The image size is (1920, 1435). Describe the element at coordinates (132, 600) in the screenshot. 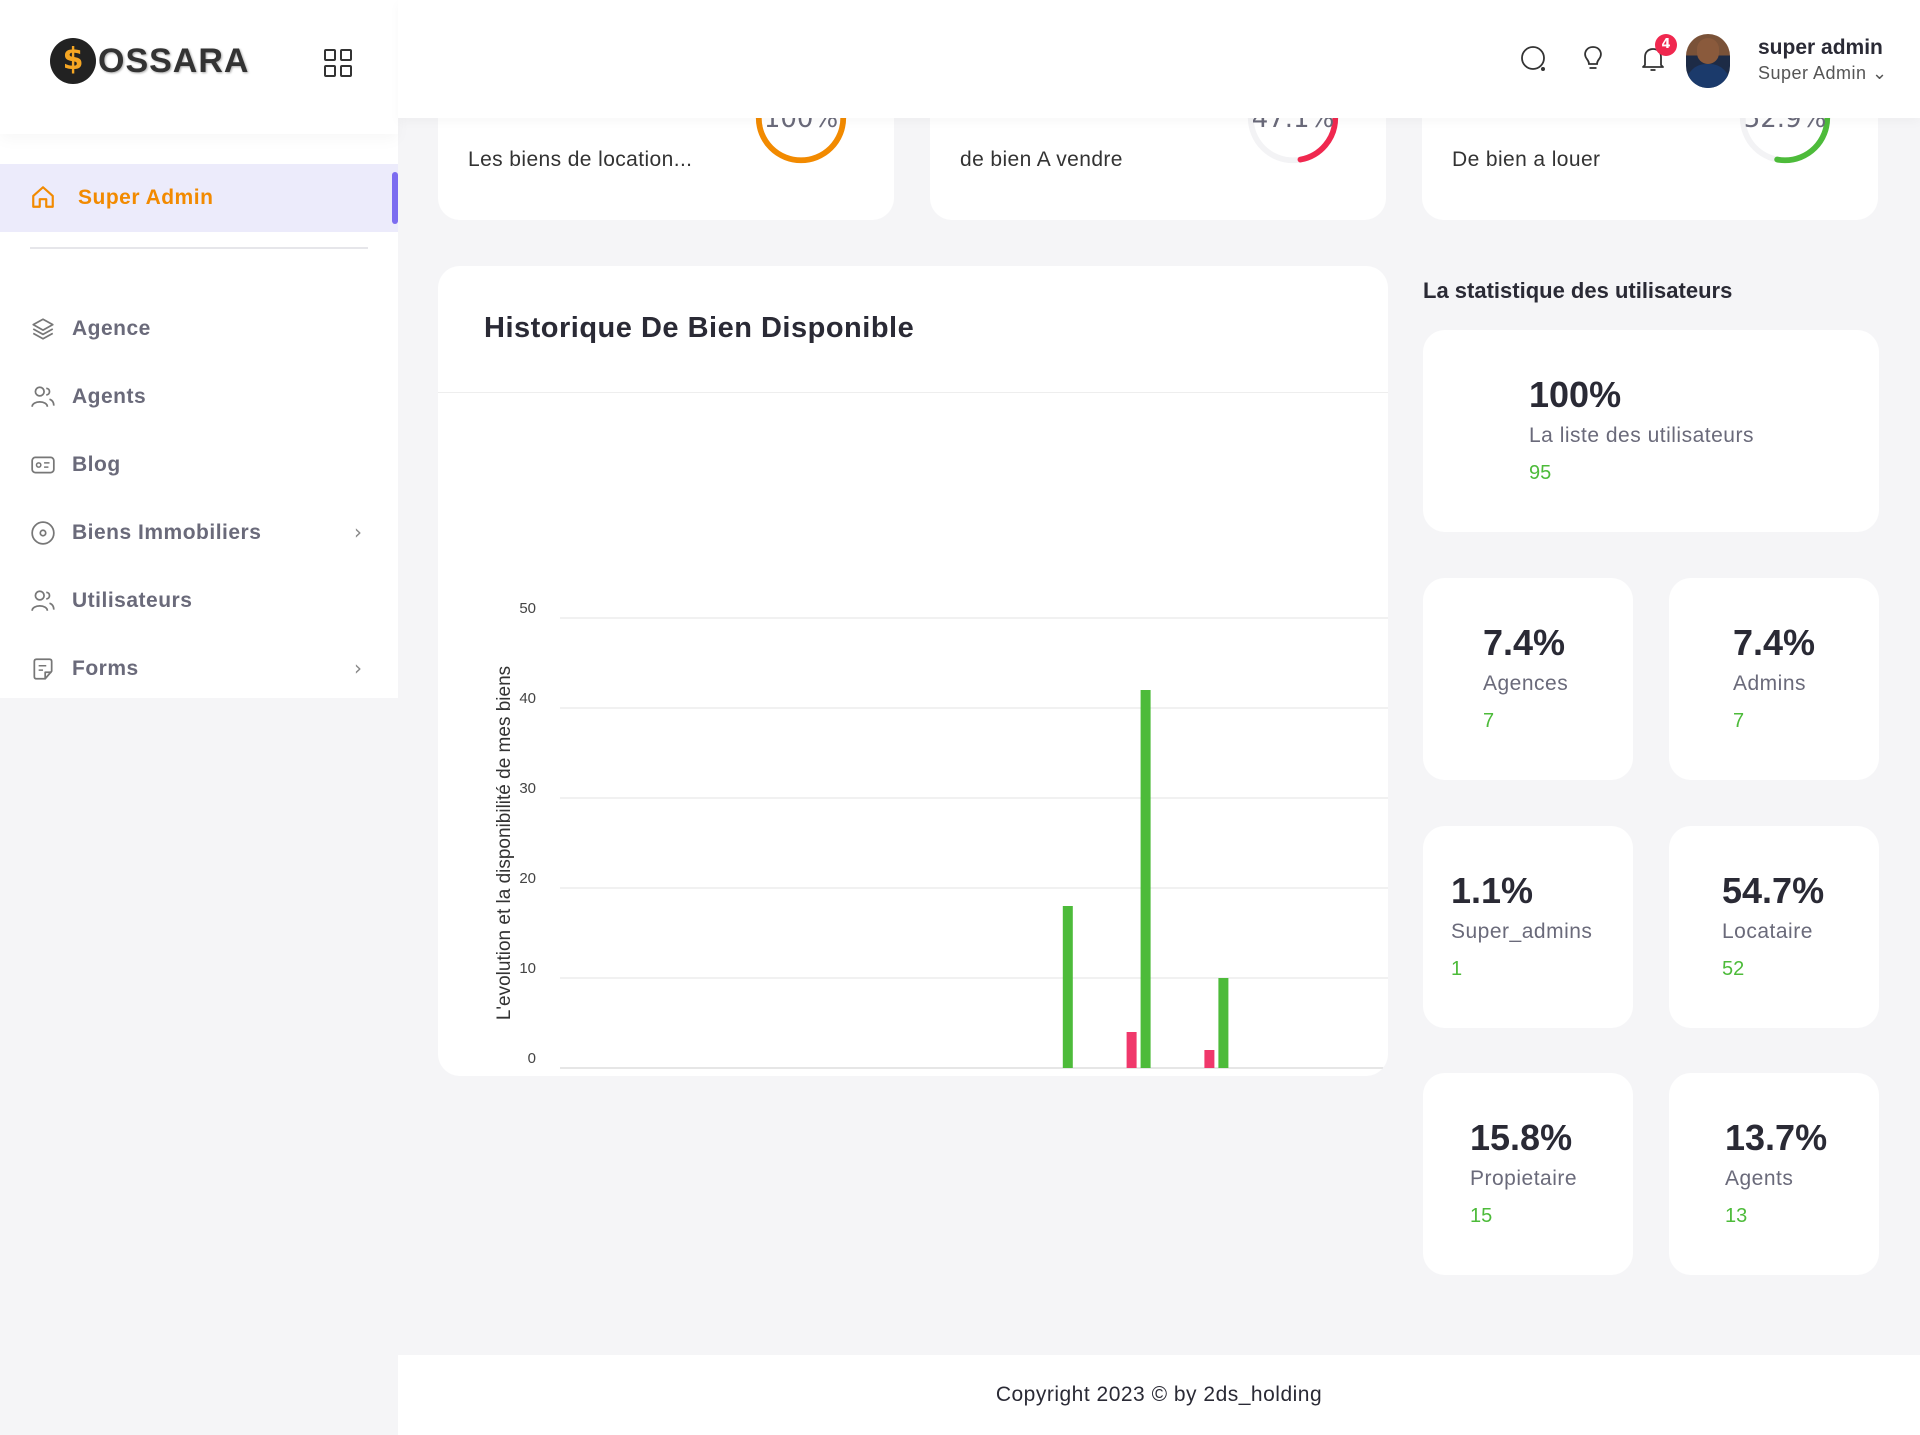

I see `sidebar-item-label: Utilisateurs` at that location.